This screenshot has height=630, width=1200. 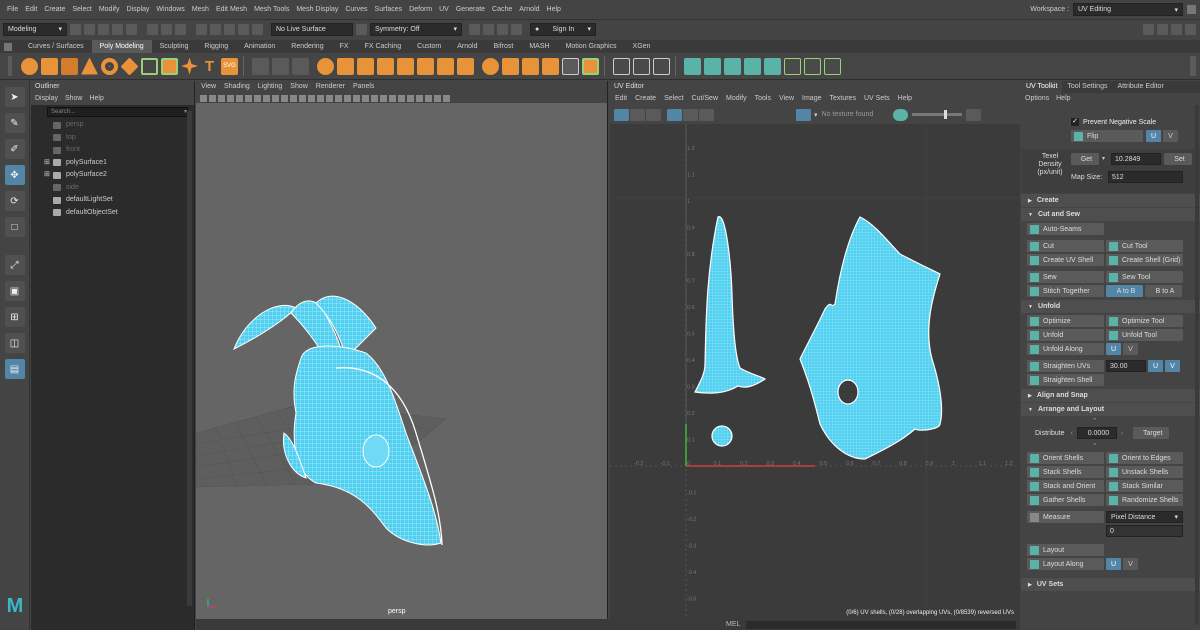 What do you see at coordinates (266, 98) in the screenshot?
I see `gate-mask-icon` at bounding box center [266, 98].